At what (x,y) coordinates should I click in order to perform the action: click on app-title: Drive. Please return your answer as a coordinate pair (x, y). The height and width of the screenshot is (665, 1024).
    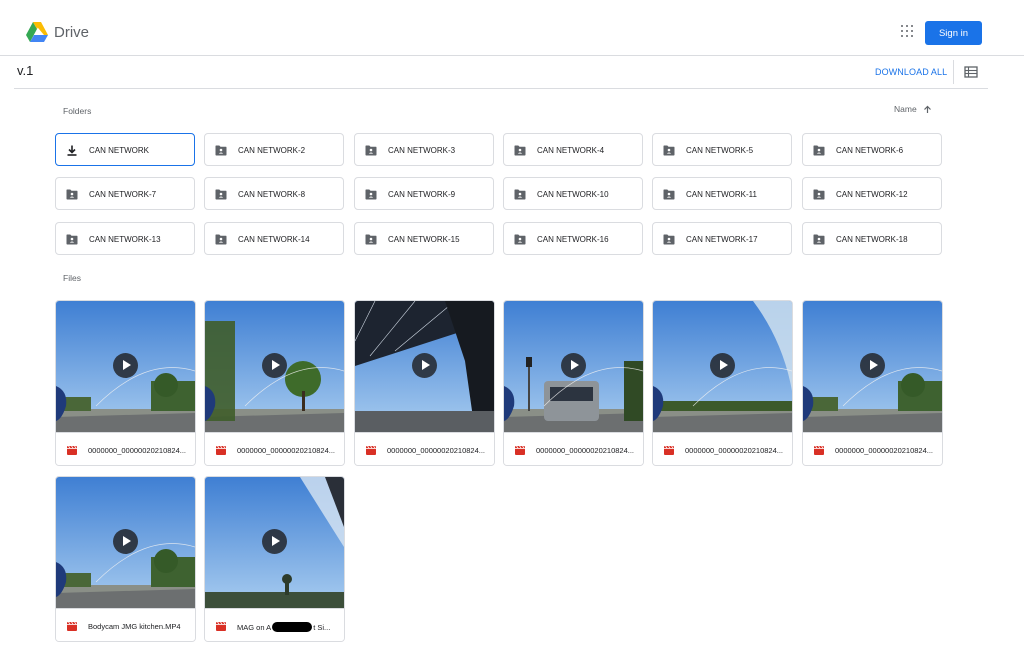
    Looking at the image, I should click on (72, 32).